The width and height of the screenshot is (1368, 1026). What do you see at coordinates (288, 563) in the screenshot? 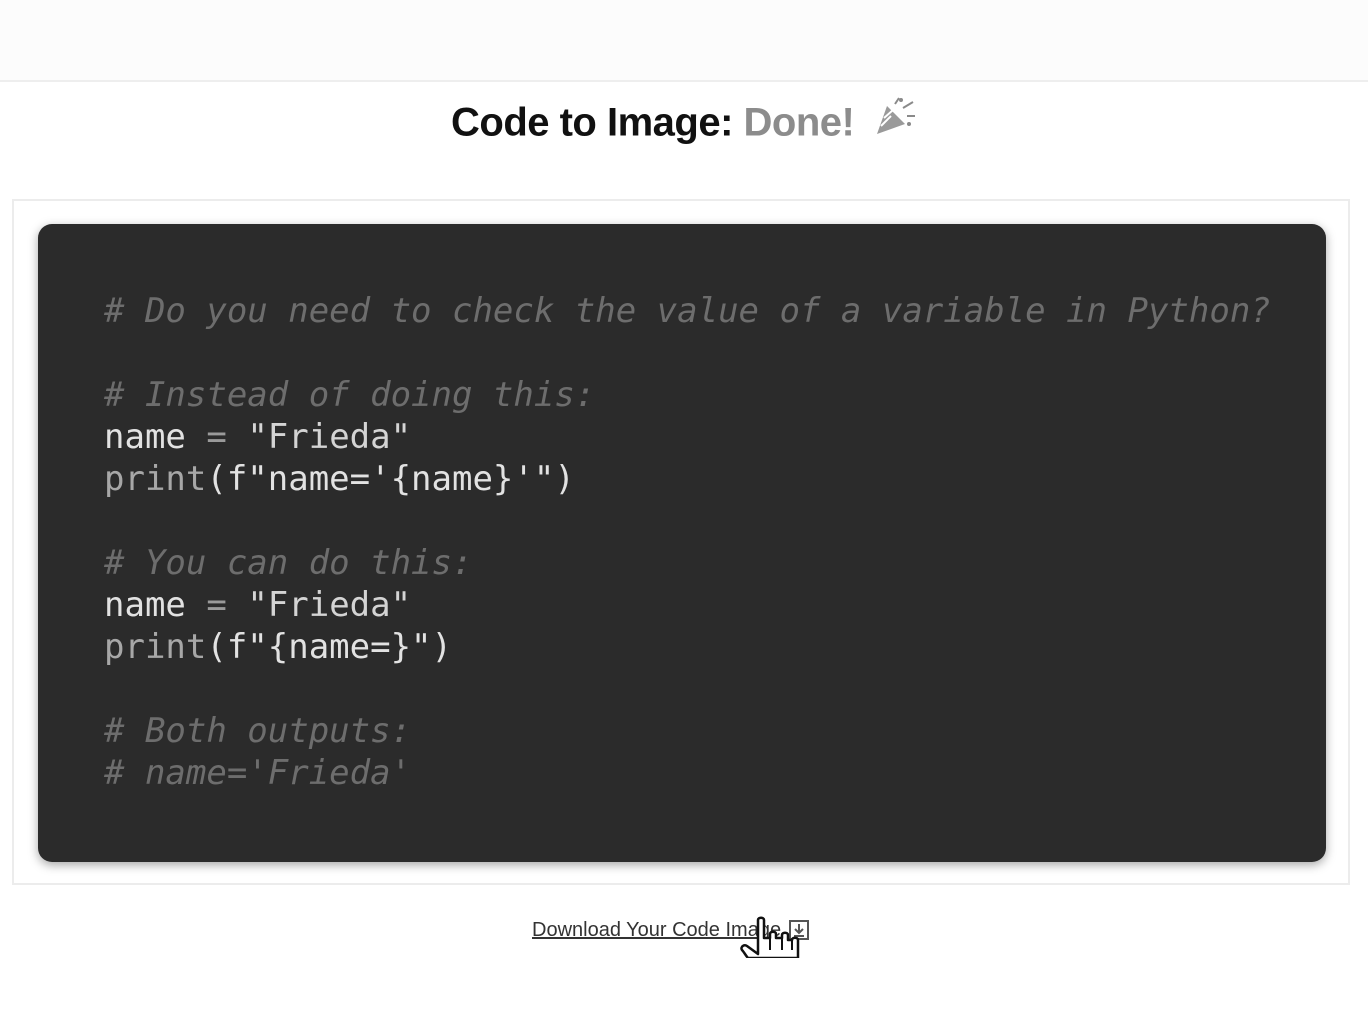
I see `code-comment: # You can do this:` at bounding box center [288, 563].